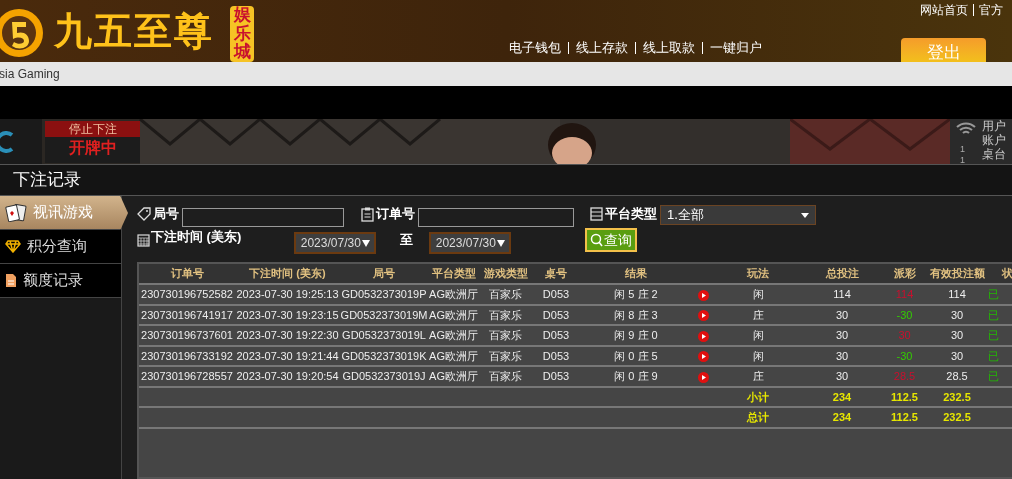  What do you see at coordinates (758, 417) in the screenshot?
I see `summary-label: 总计` at bounding box center [758, 417].